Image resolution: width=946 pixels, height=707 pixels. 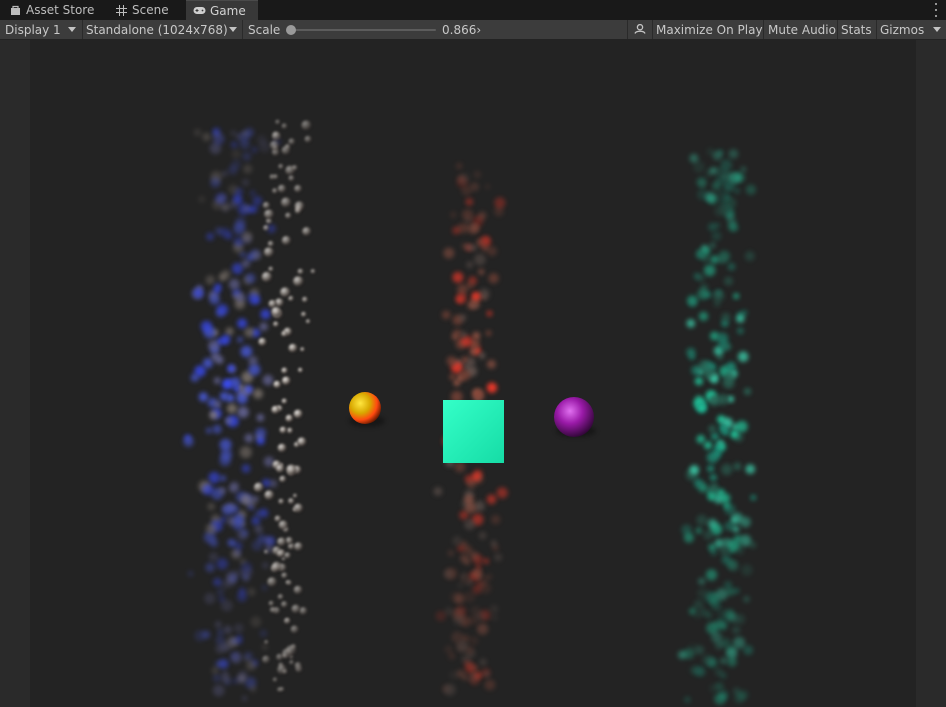 What do you see at coordinates (574, 417) in the screenshot?
I see `purple-sphere` at bounding box center [574, 417].